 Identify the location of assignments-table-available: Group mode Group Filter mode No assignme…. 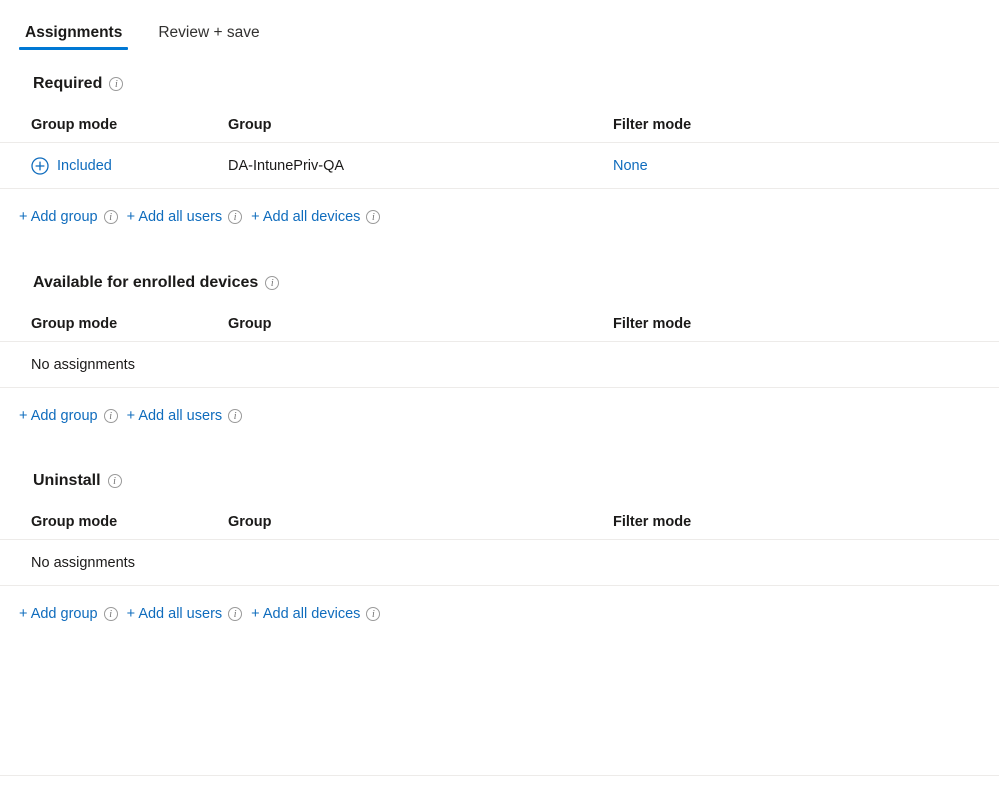
(499, 352).